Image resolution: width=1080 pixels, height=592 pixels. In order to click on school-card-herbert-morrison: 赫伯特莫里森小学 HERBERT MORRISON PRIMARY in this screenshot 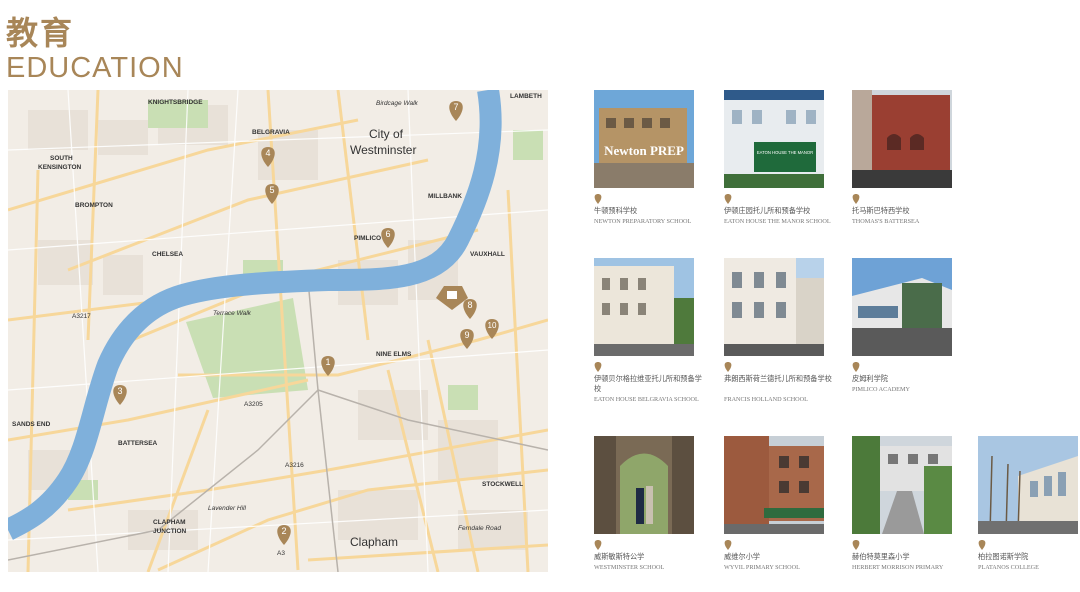, I will do `click(907, 503)`.